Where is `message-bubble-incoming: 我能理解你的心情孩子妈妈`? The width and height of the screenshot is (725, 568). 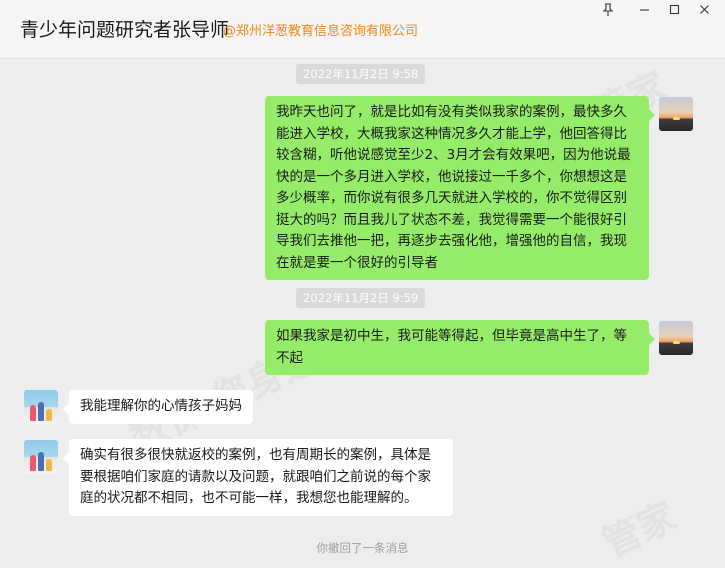
message-bubble-incoming: 我能理解你的心情孩子妈妈 is located at coordinates (158, 407).